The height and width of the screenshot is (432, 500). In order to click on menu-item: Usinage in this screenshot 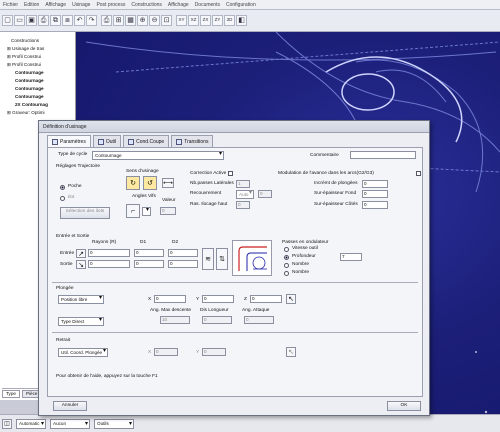, I will do `click(81, 5)`.